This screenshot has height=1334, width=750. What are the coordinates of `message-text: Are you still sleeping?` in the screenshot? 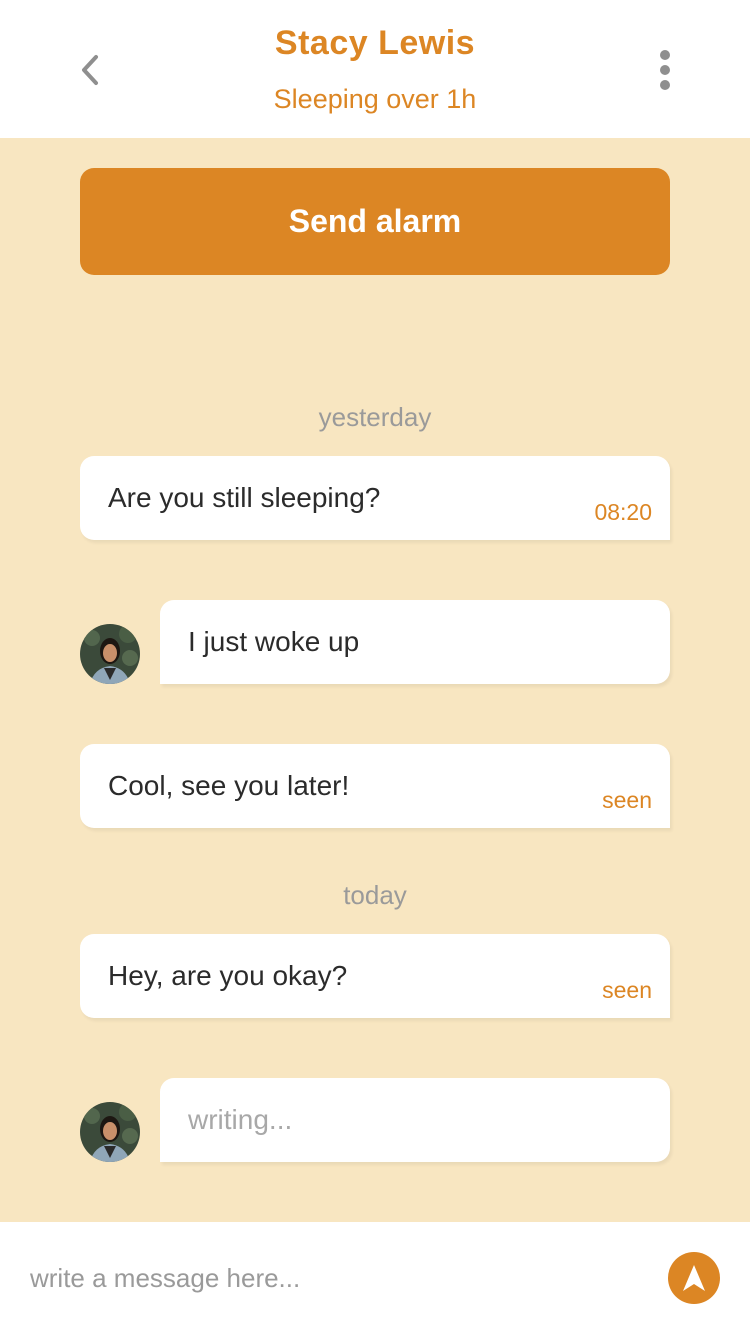 It's located at (244, 497).